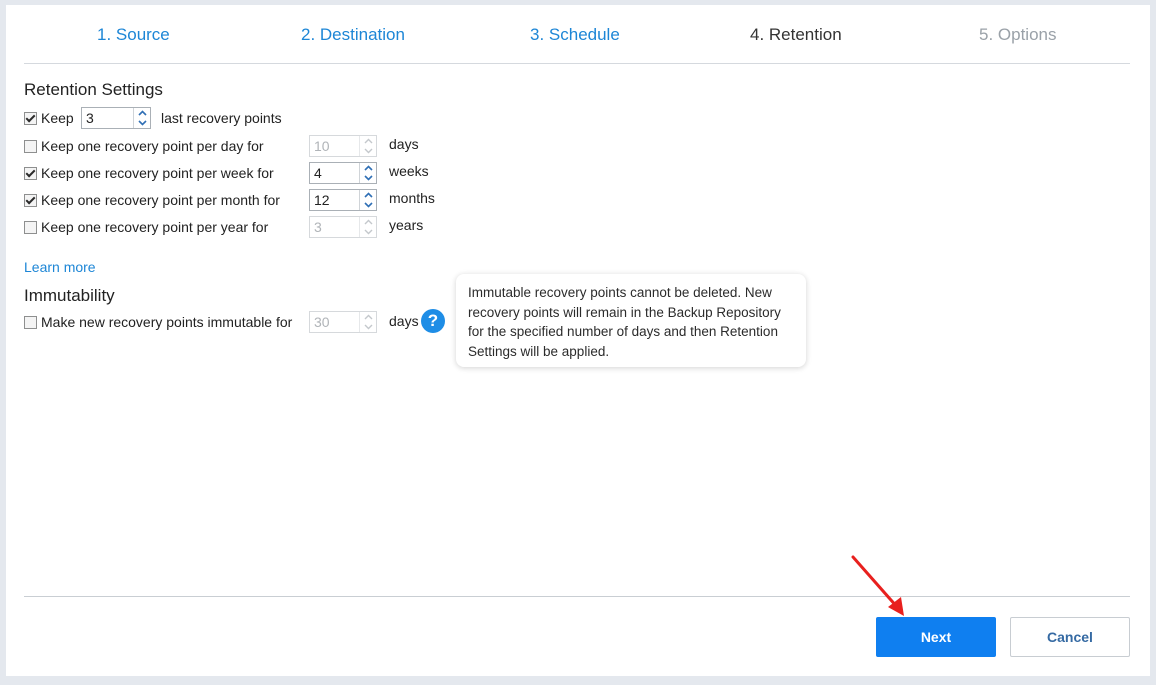  I want to click on step-schedule: 3. Schedule, so click(575, 35).